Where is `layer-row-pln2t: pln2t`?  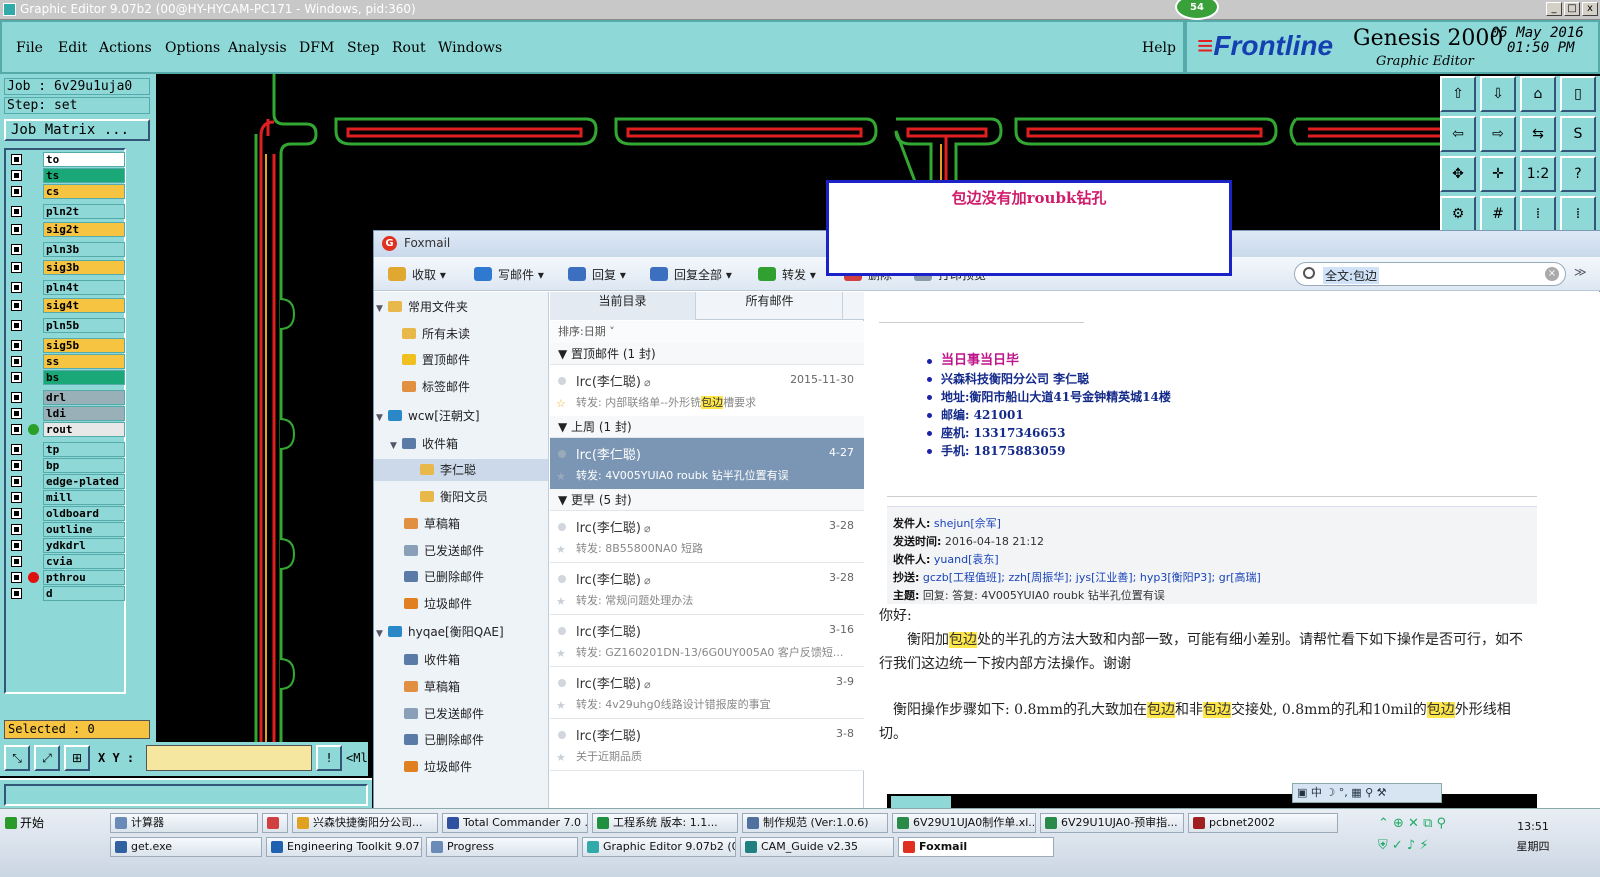 layer-row-pln2t: pln2t is located at coordinates (68, 211).